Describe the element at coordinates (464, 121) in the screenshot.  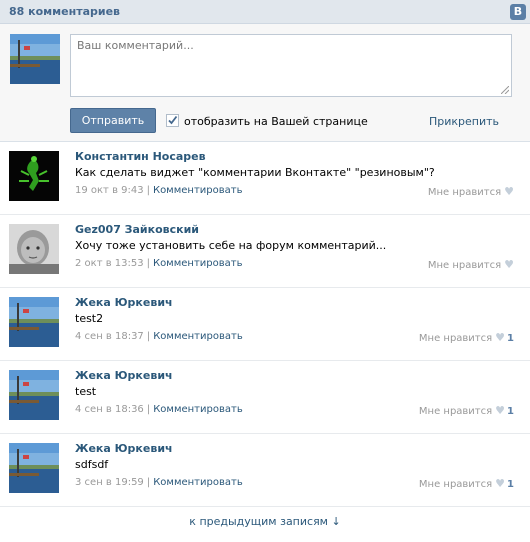
I see `attach-link: Прикрепить` at that location.